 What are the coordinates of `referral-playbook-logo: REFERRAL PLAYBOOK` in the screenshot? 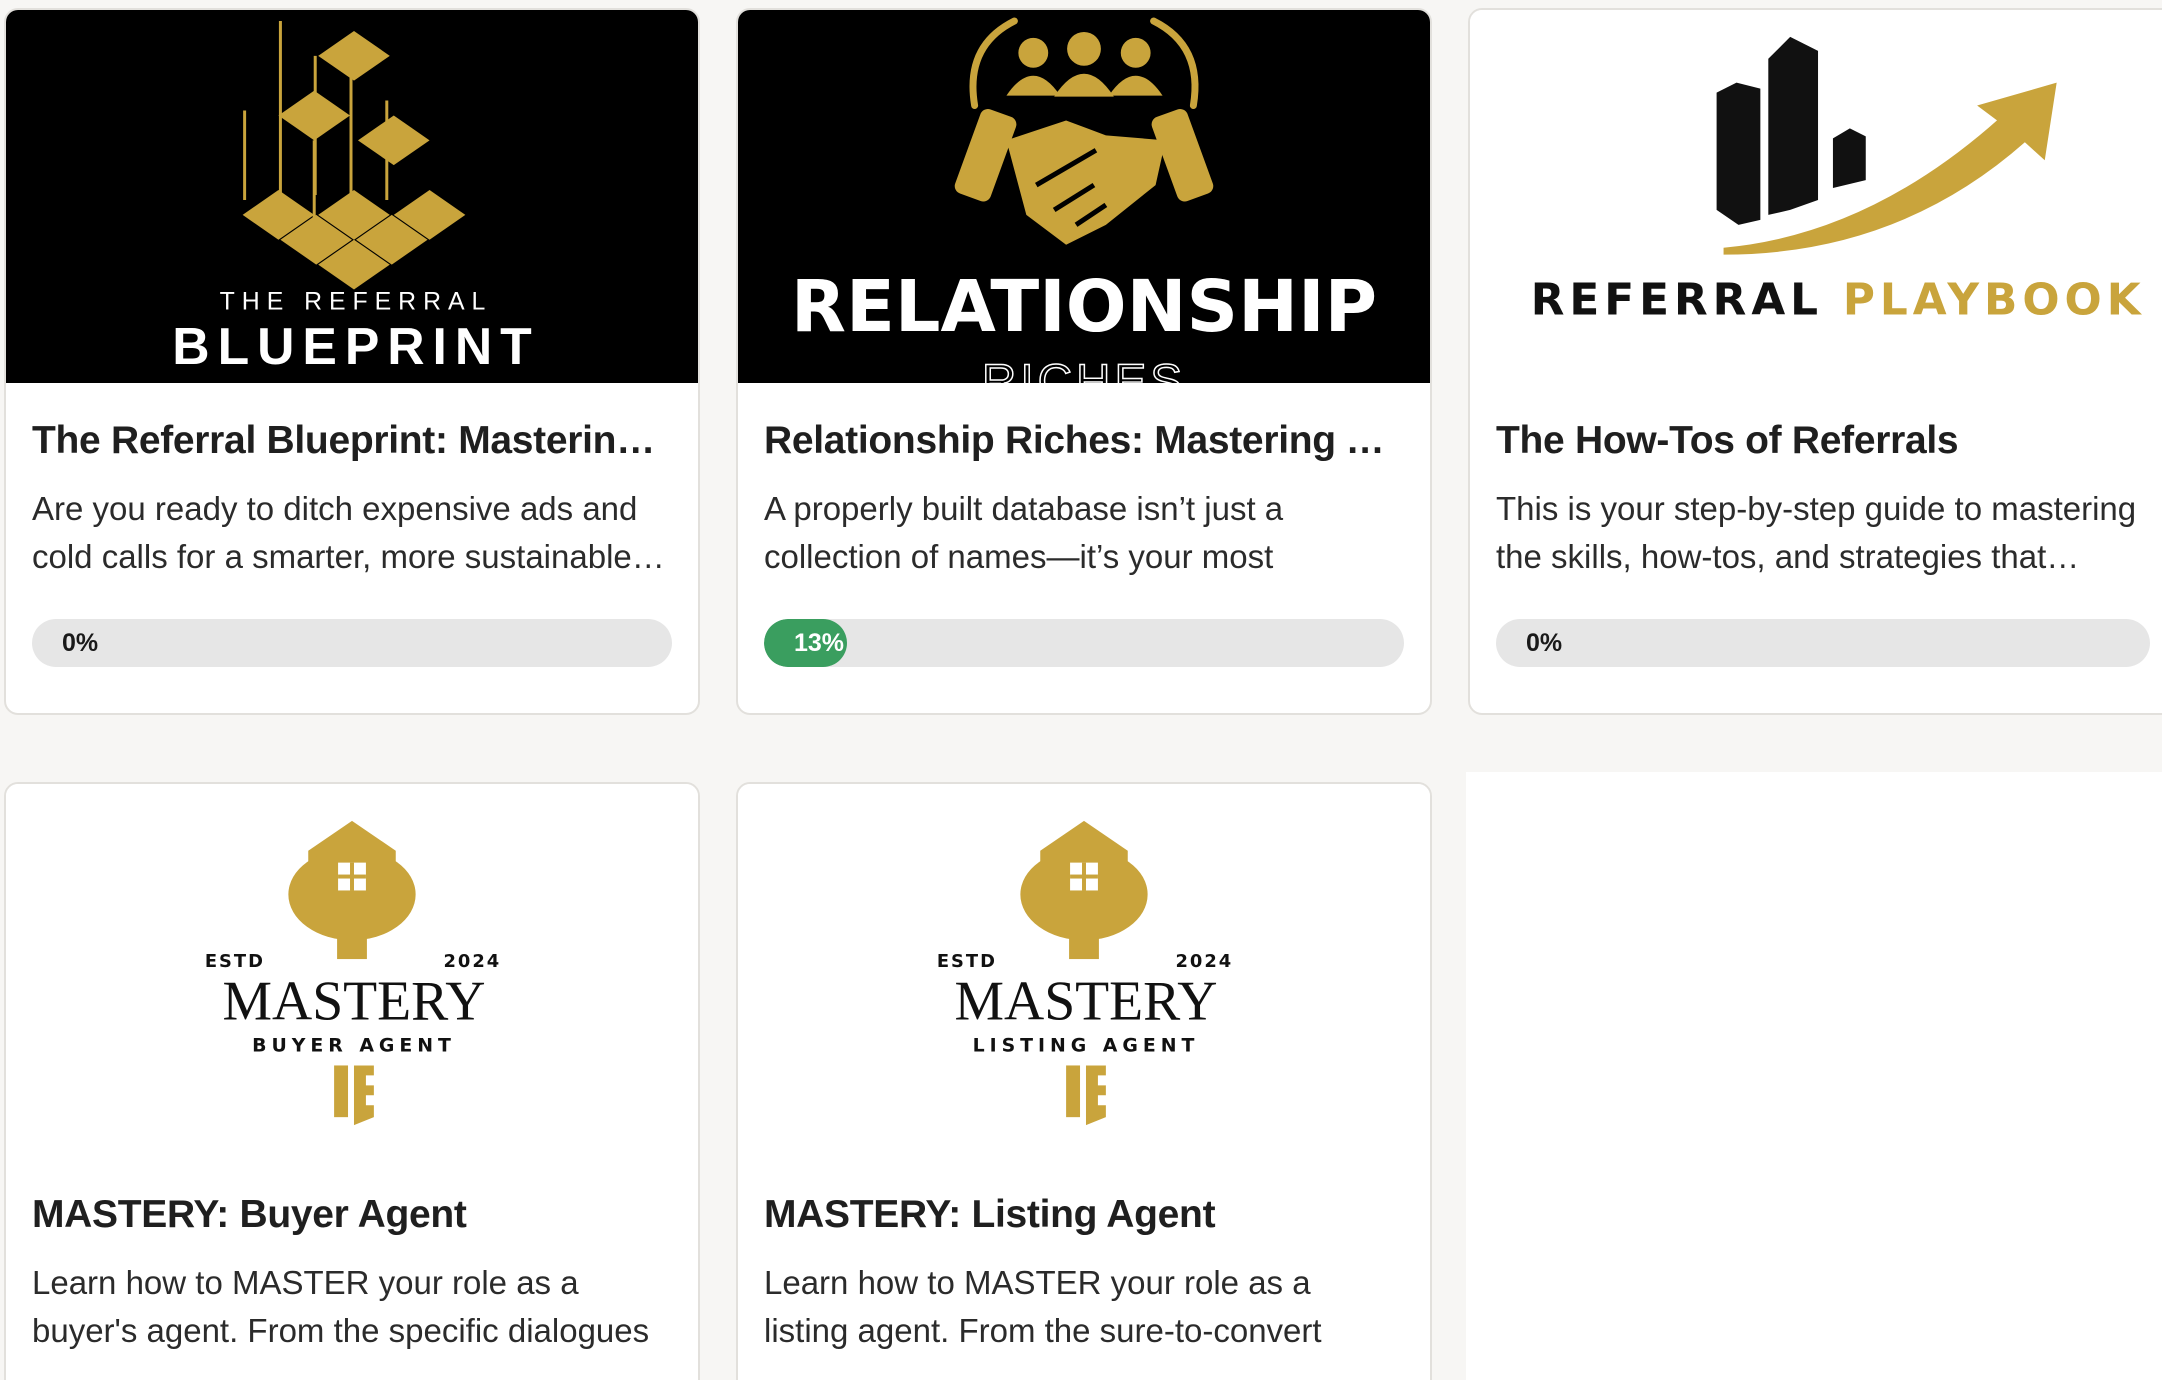 It's located at (1838, 180).